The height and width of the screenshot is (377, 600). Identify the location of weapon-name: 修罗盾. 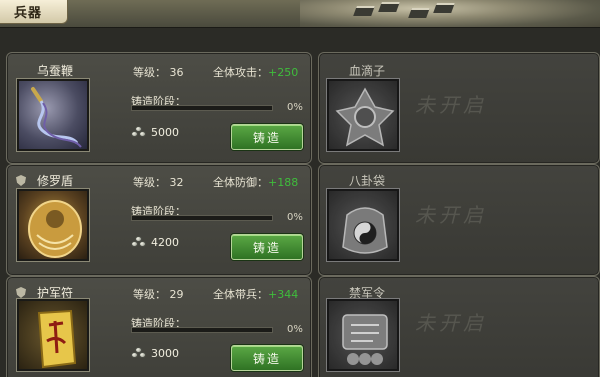
(55, 181).